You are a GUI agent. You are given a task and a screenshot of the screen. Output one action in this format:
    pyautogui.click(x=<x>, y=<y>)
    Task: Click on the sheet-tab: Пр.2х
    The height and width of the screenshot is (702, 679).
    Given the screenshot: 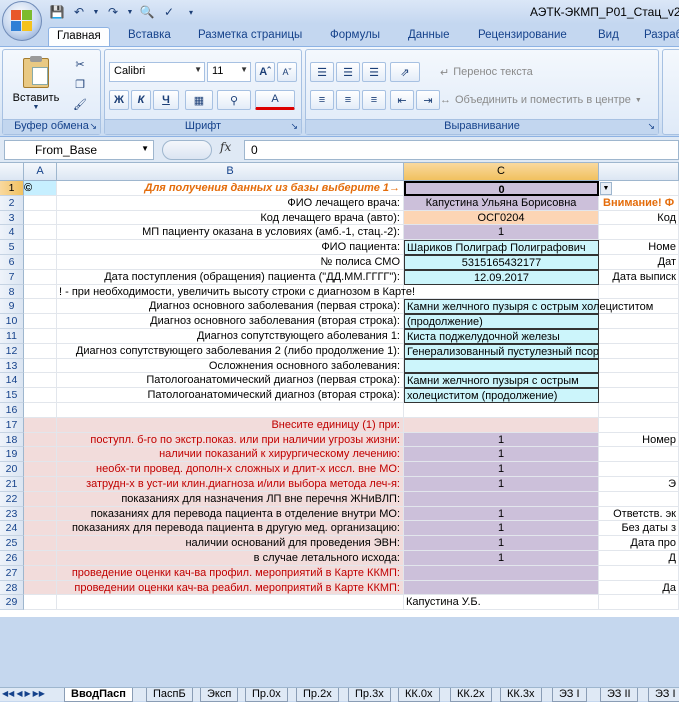 What is the action you would take?
    pyautogui.click(x=317, y=695)
    